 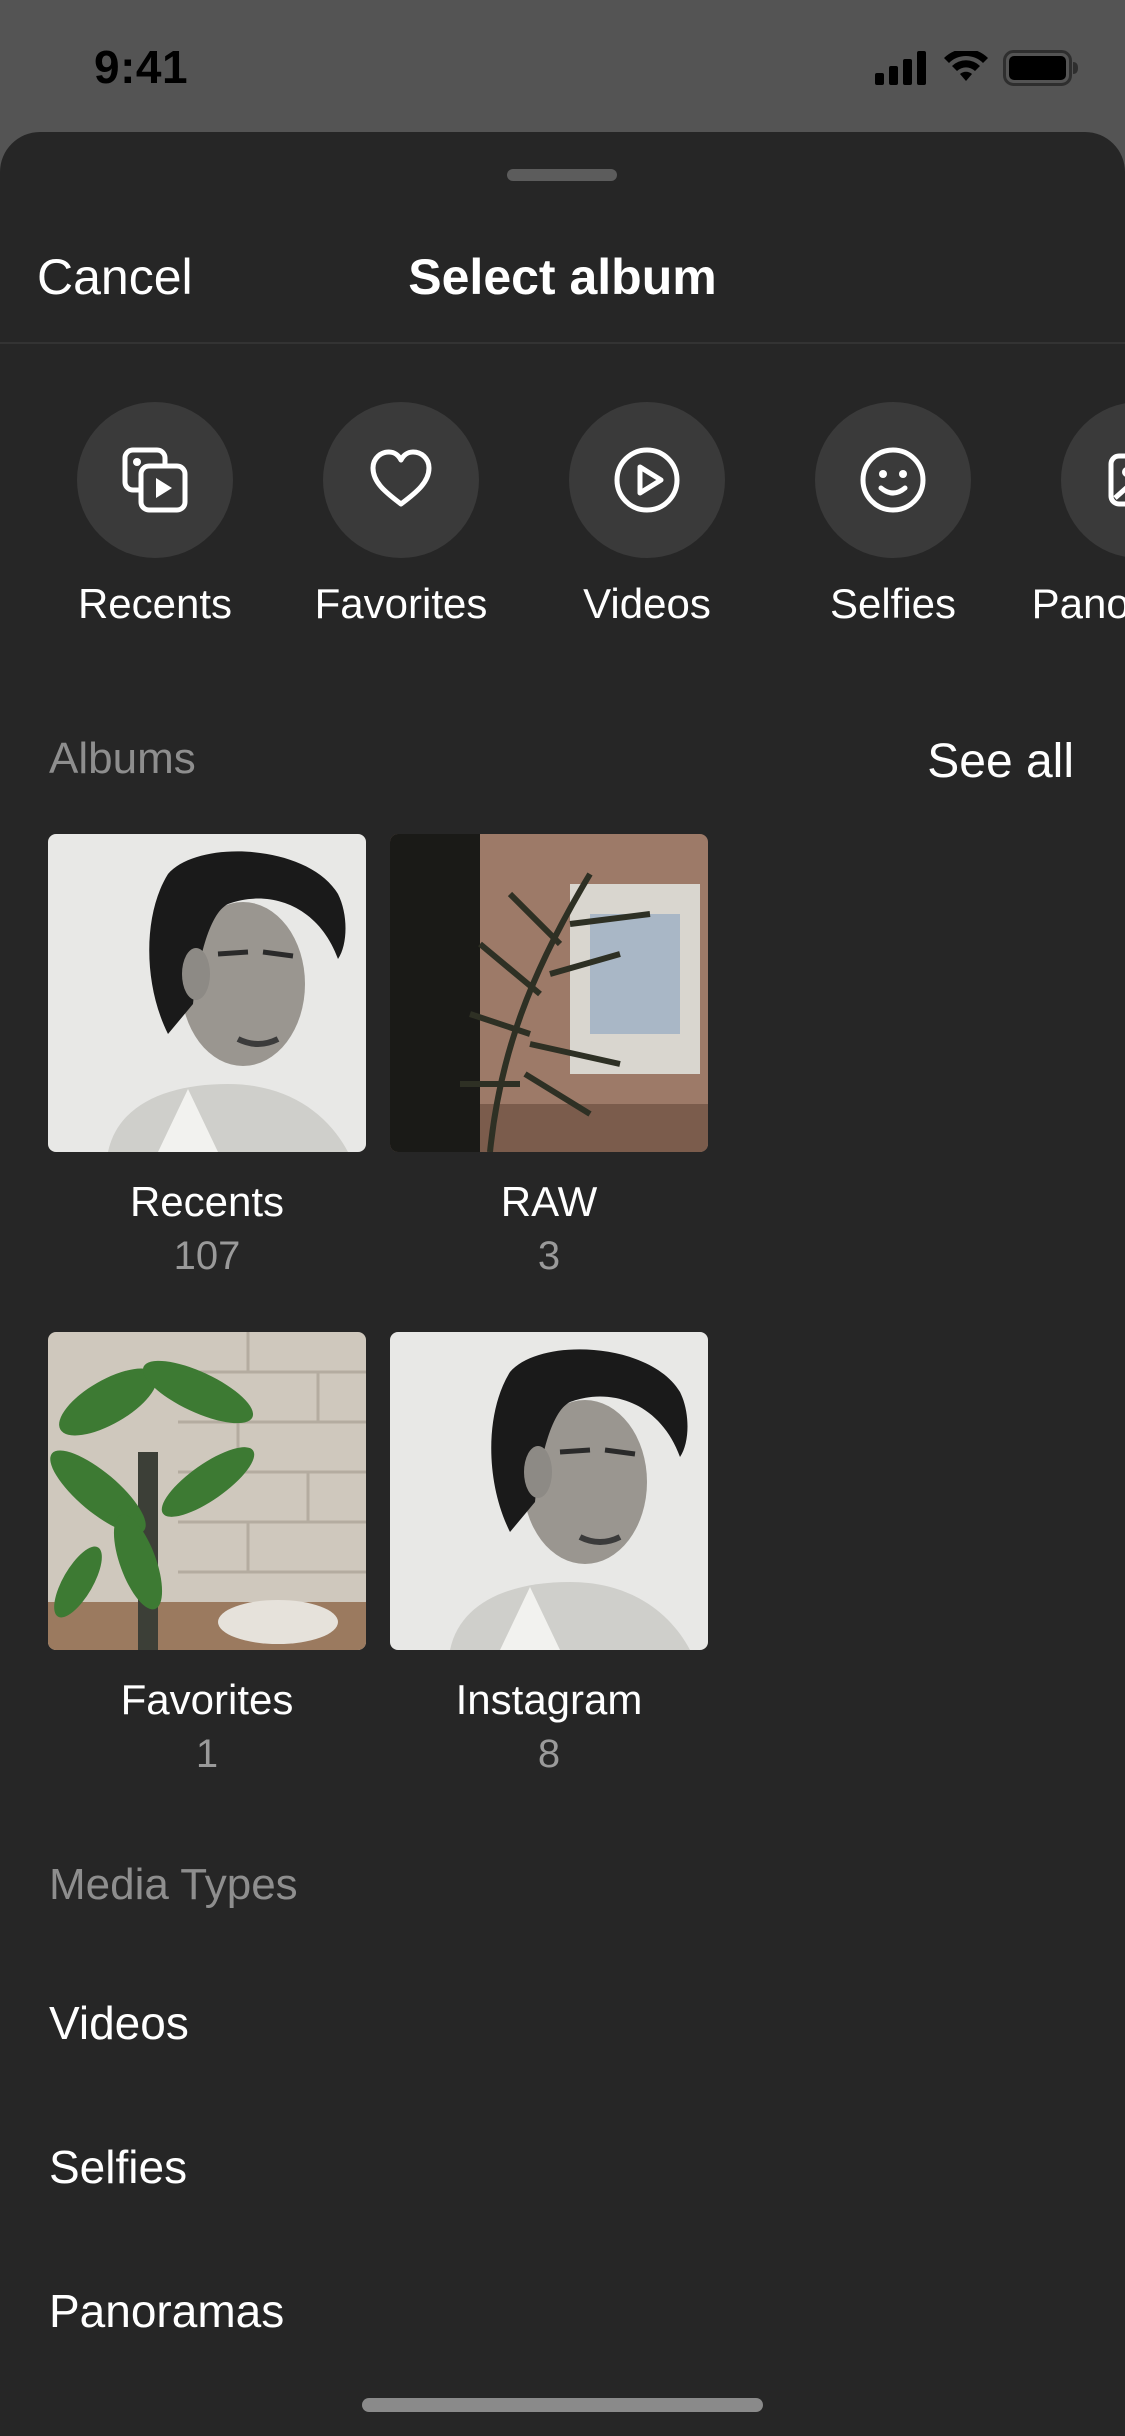 I want to click on album-tile-recents: Recents 107, so click(x=207, y=1056).